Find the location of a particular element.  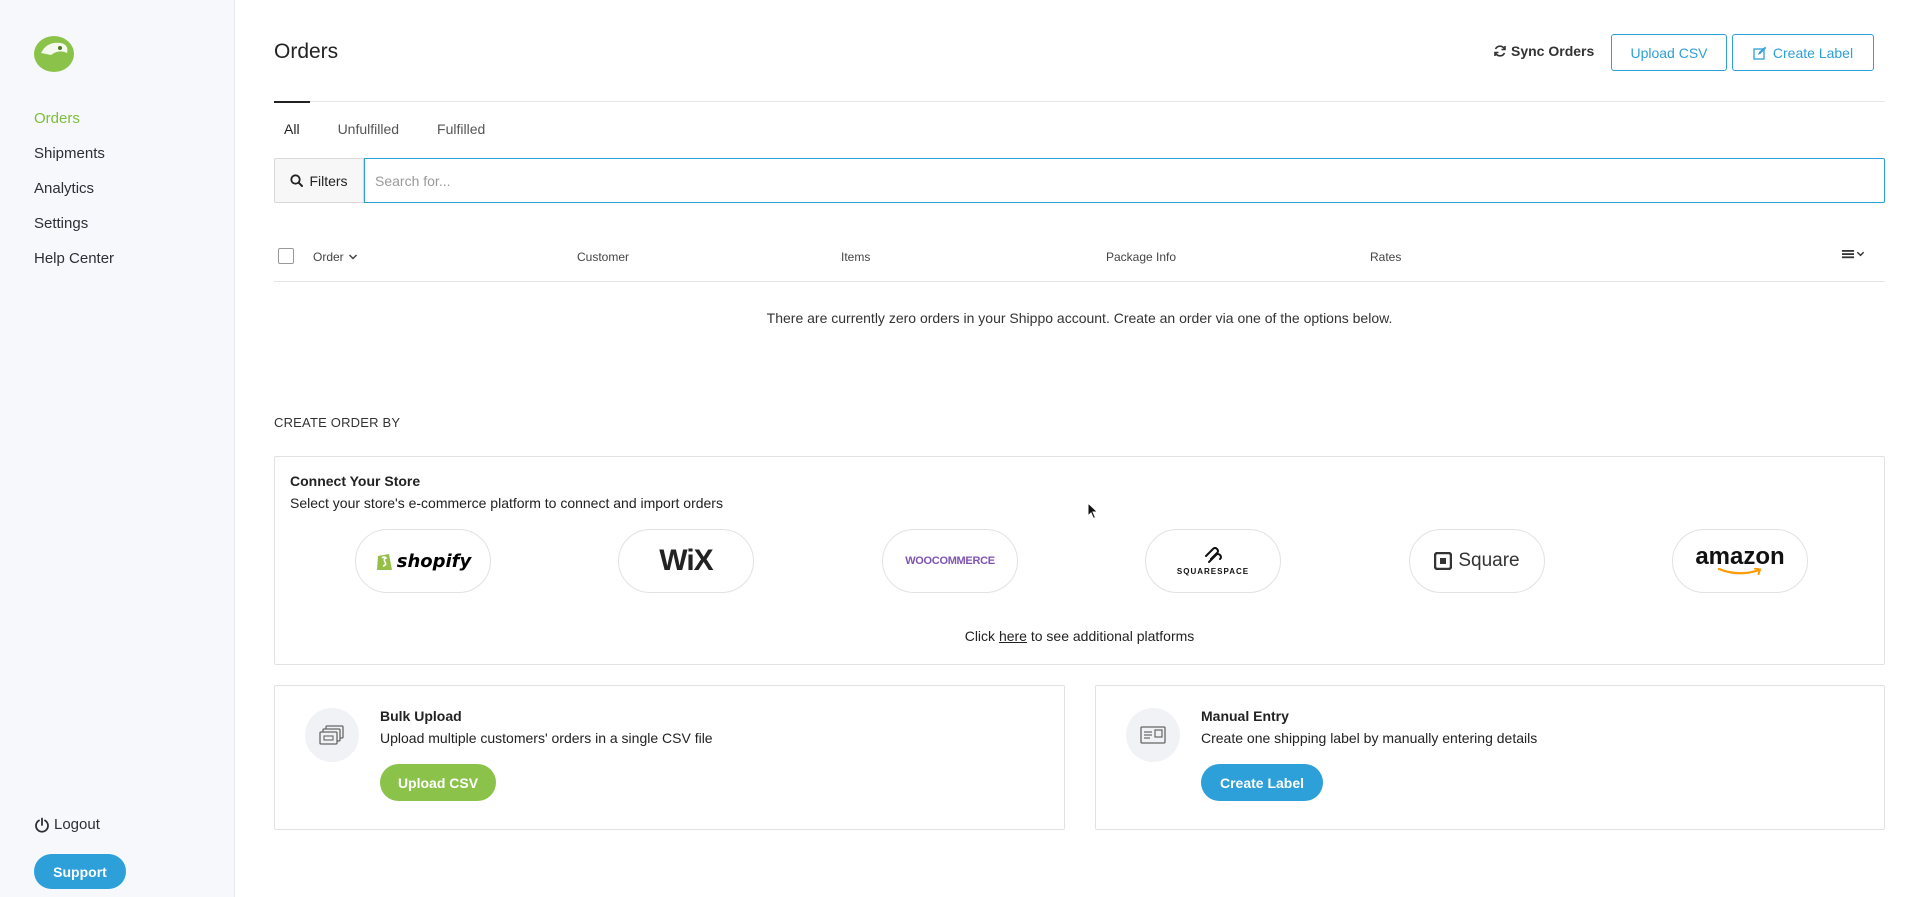

manual-create-label-button: Create Label is located at coordinates (1262, 782).